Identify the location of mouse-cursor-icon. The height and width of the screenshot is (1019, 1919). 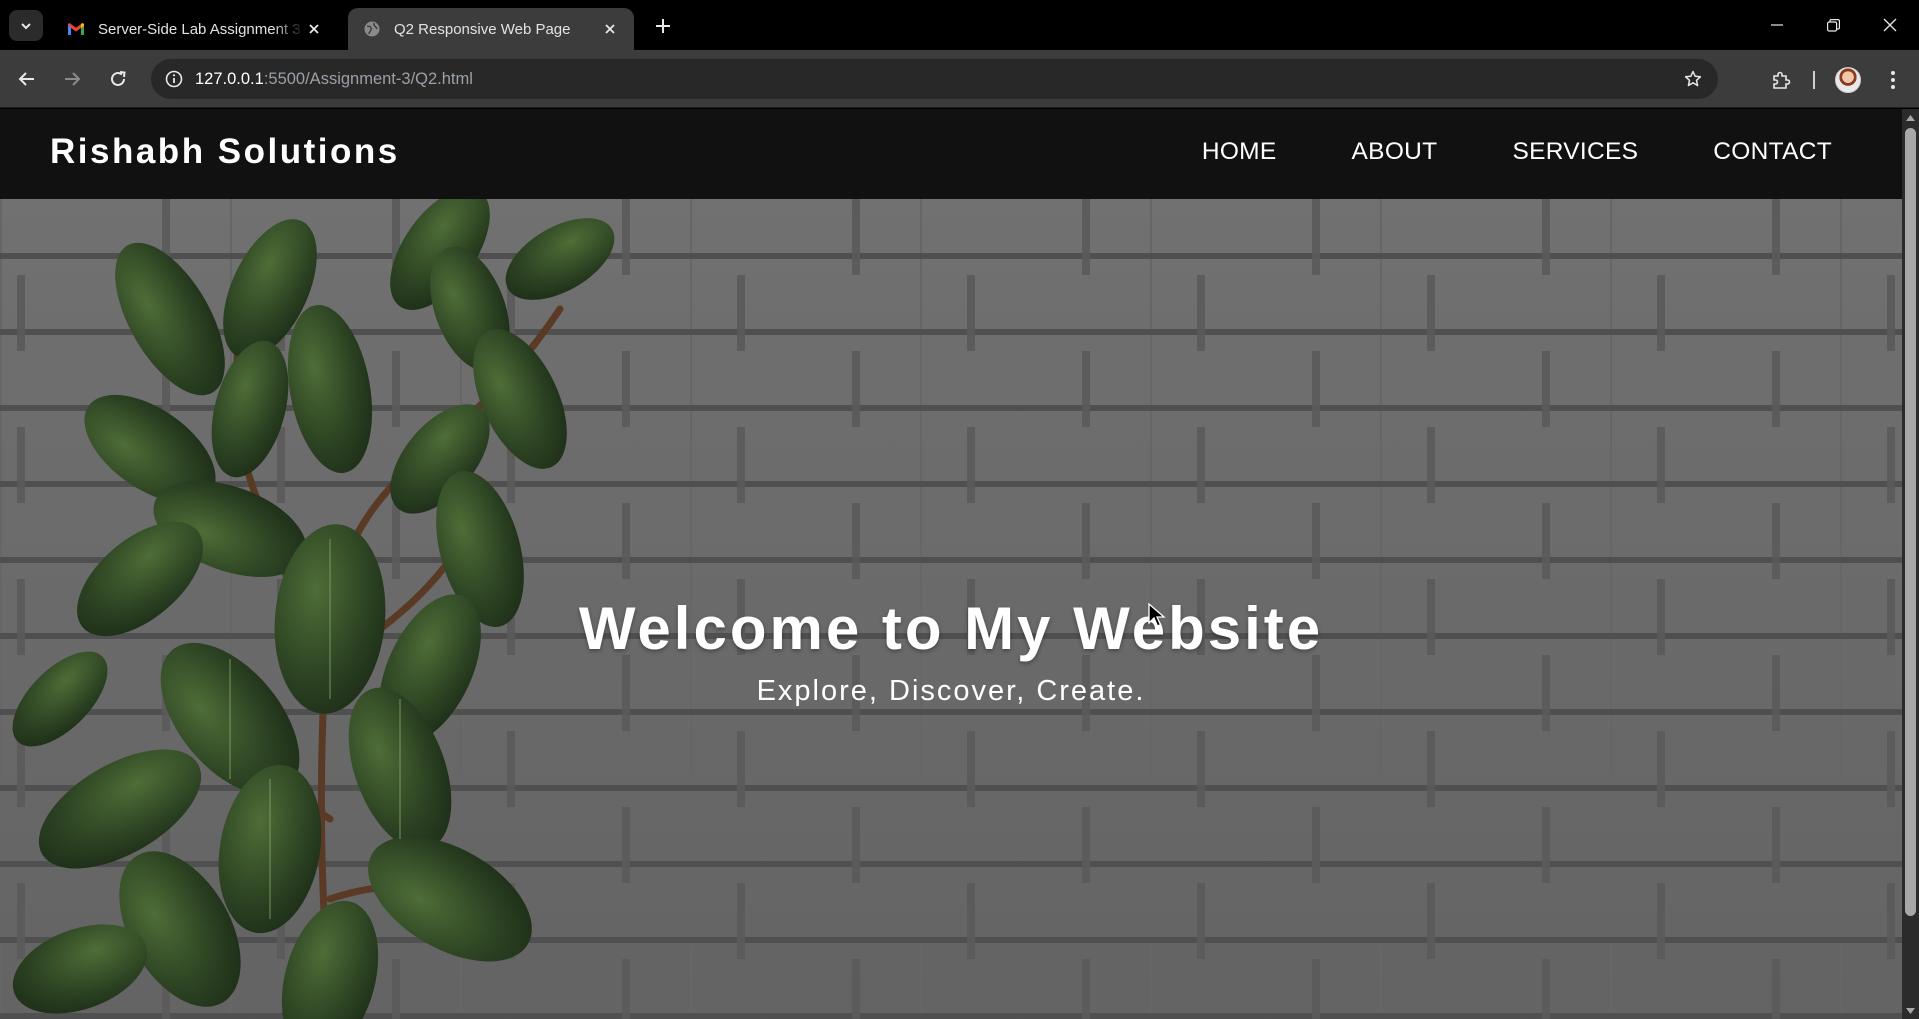
(1157, 615).